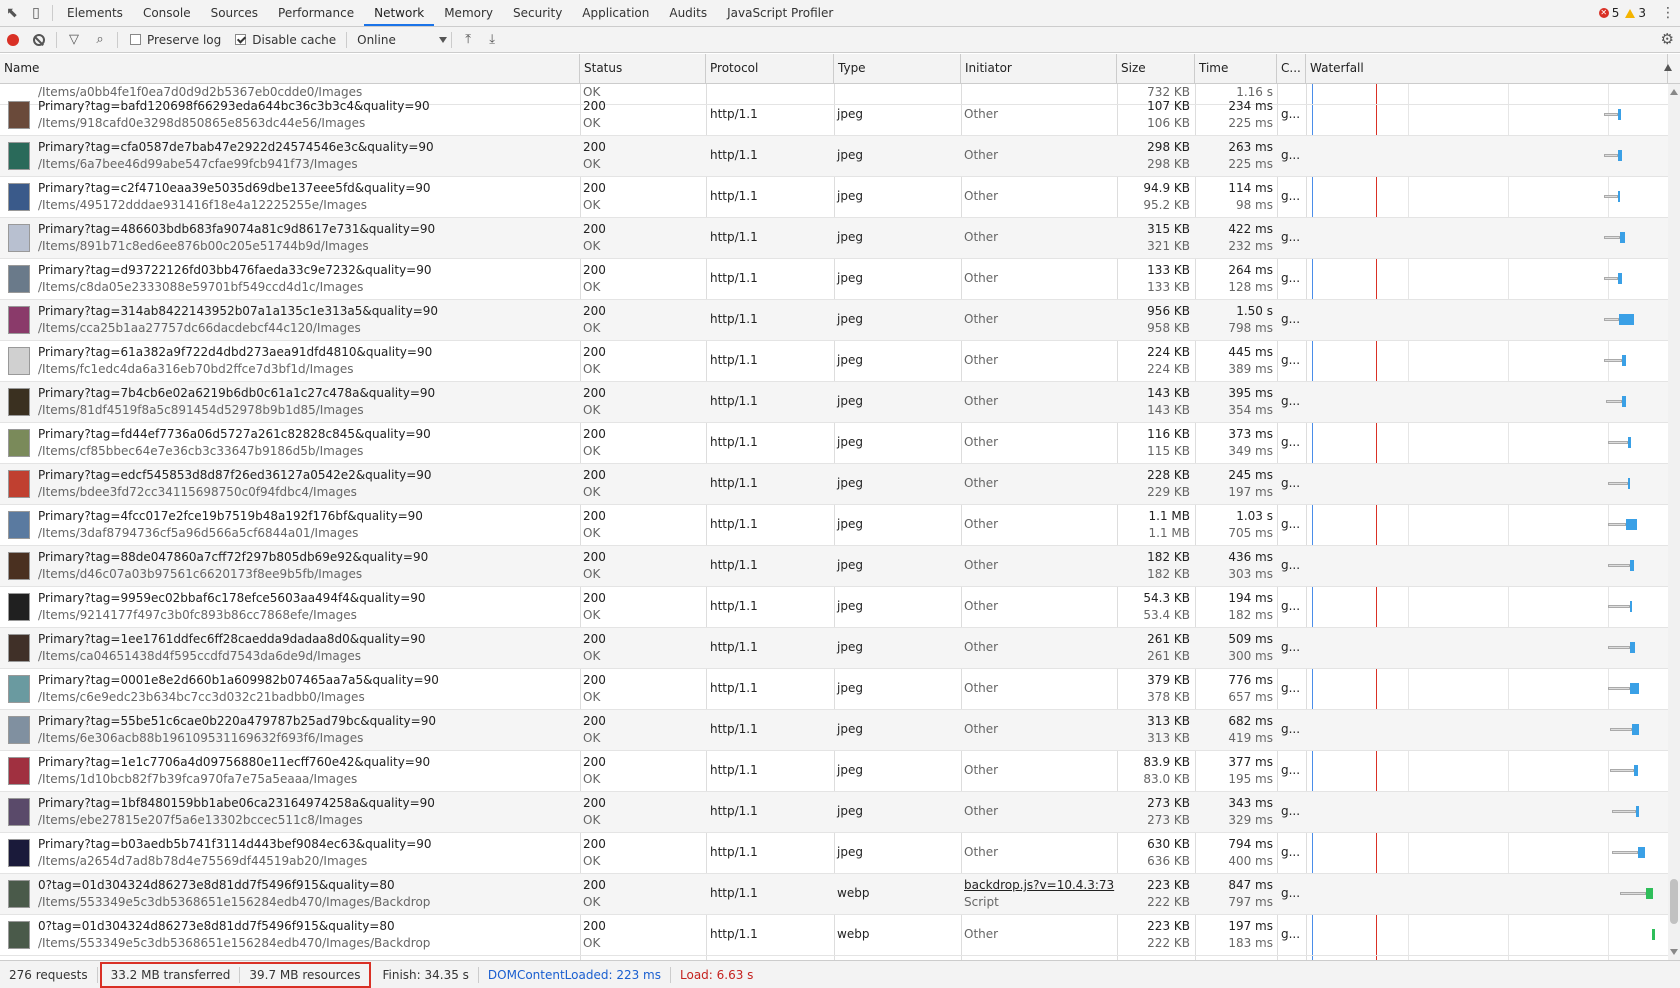 The height and width of the screenshot is (988, 1680). What do you see at coordinates (1156, 68) in the screenshot?
I see `column-header-size: Size` at bounding box center [1156, 68].